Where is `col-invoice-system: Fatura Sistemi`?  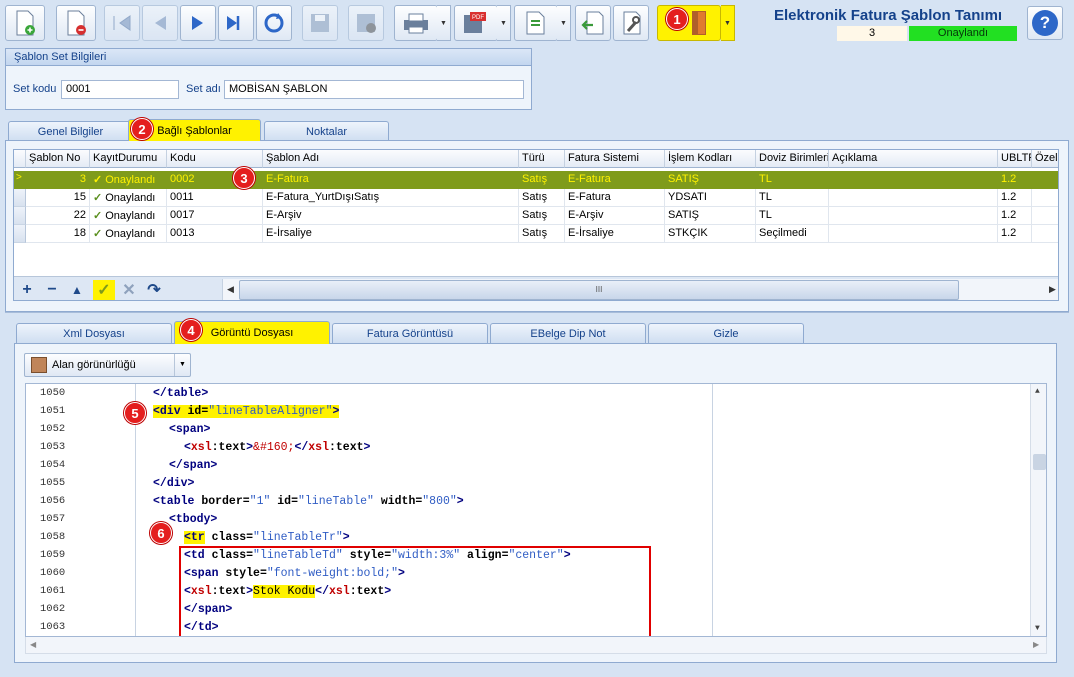 col-invoice-system: Fatura Sistemi is located at coordinates (615, 159).